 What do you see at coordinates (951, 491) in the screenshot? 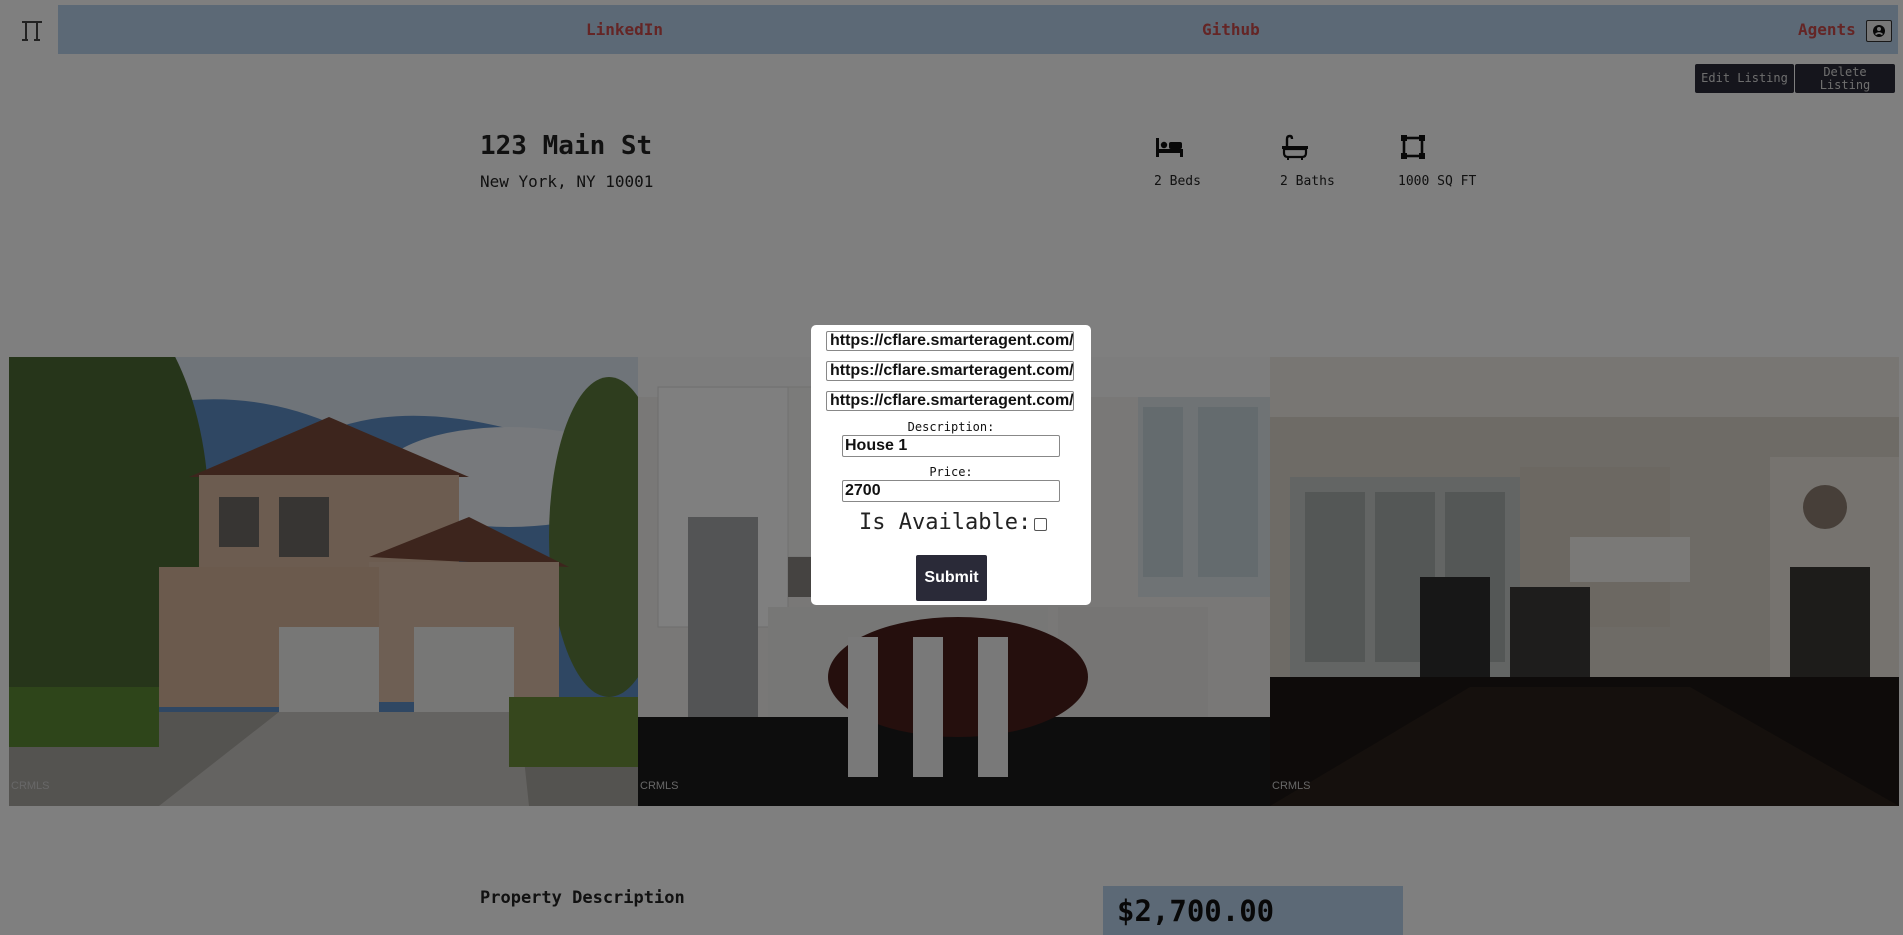
I see `price-input: 2700` at bounding box center [951, 491].